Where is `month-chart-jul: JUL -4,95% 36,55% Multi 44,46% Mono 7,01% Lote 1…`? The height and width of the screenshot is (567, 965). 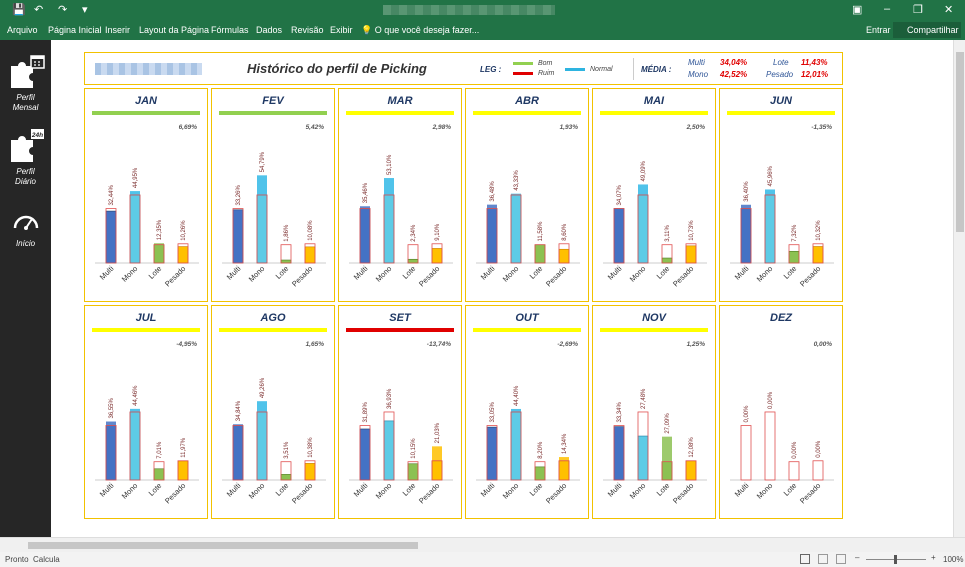 month-chart-jul: JUL -4,95% 36,55% Multi 44,46% Mono 7,01% Lote 1… is located at coordinates (146, 412).